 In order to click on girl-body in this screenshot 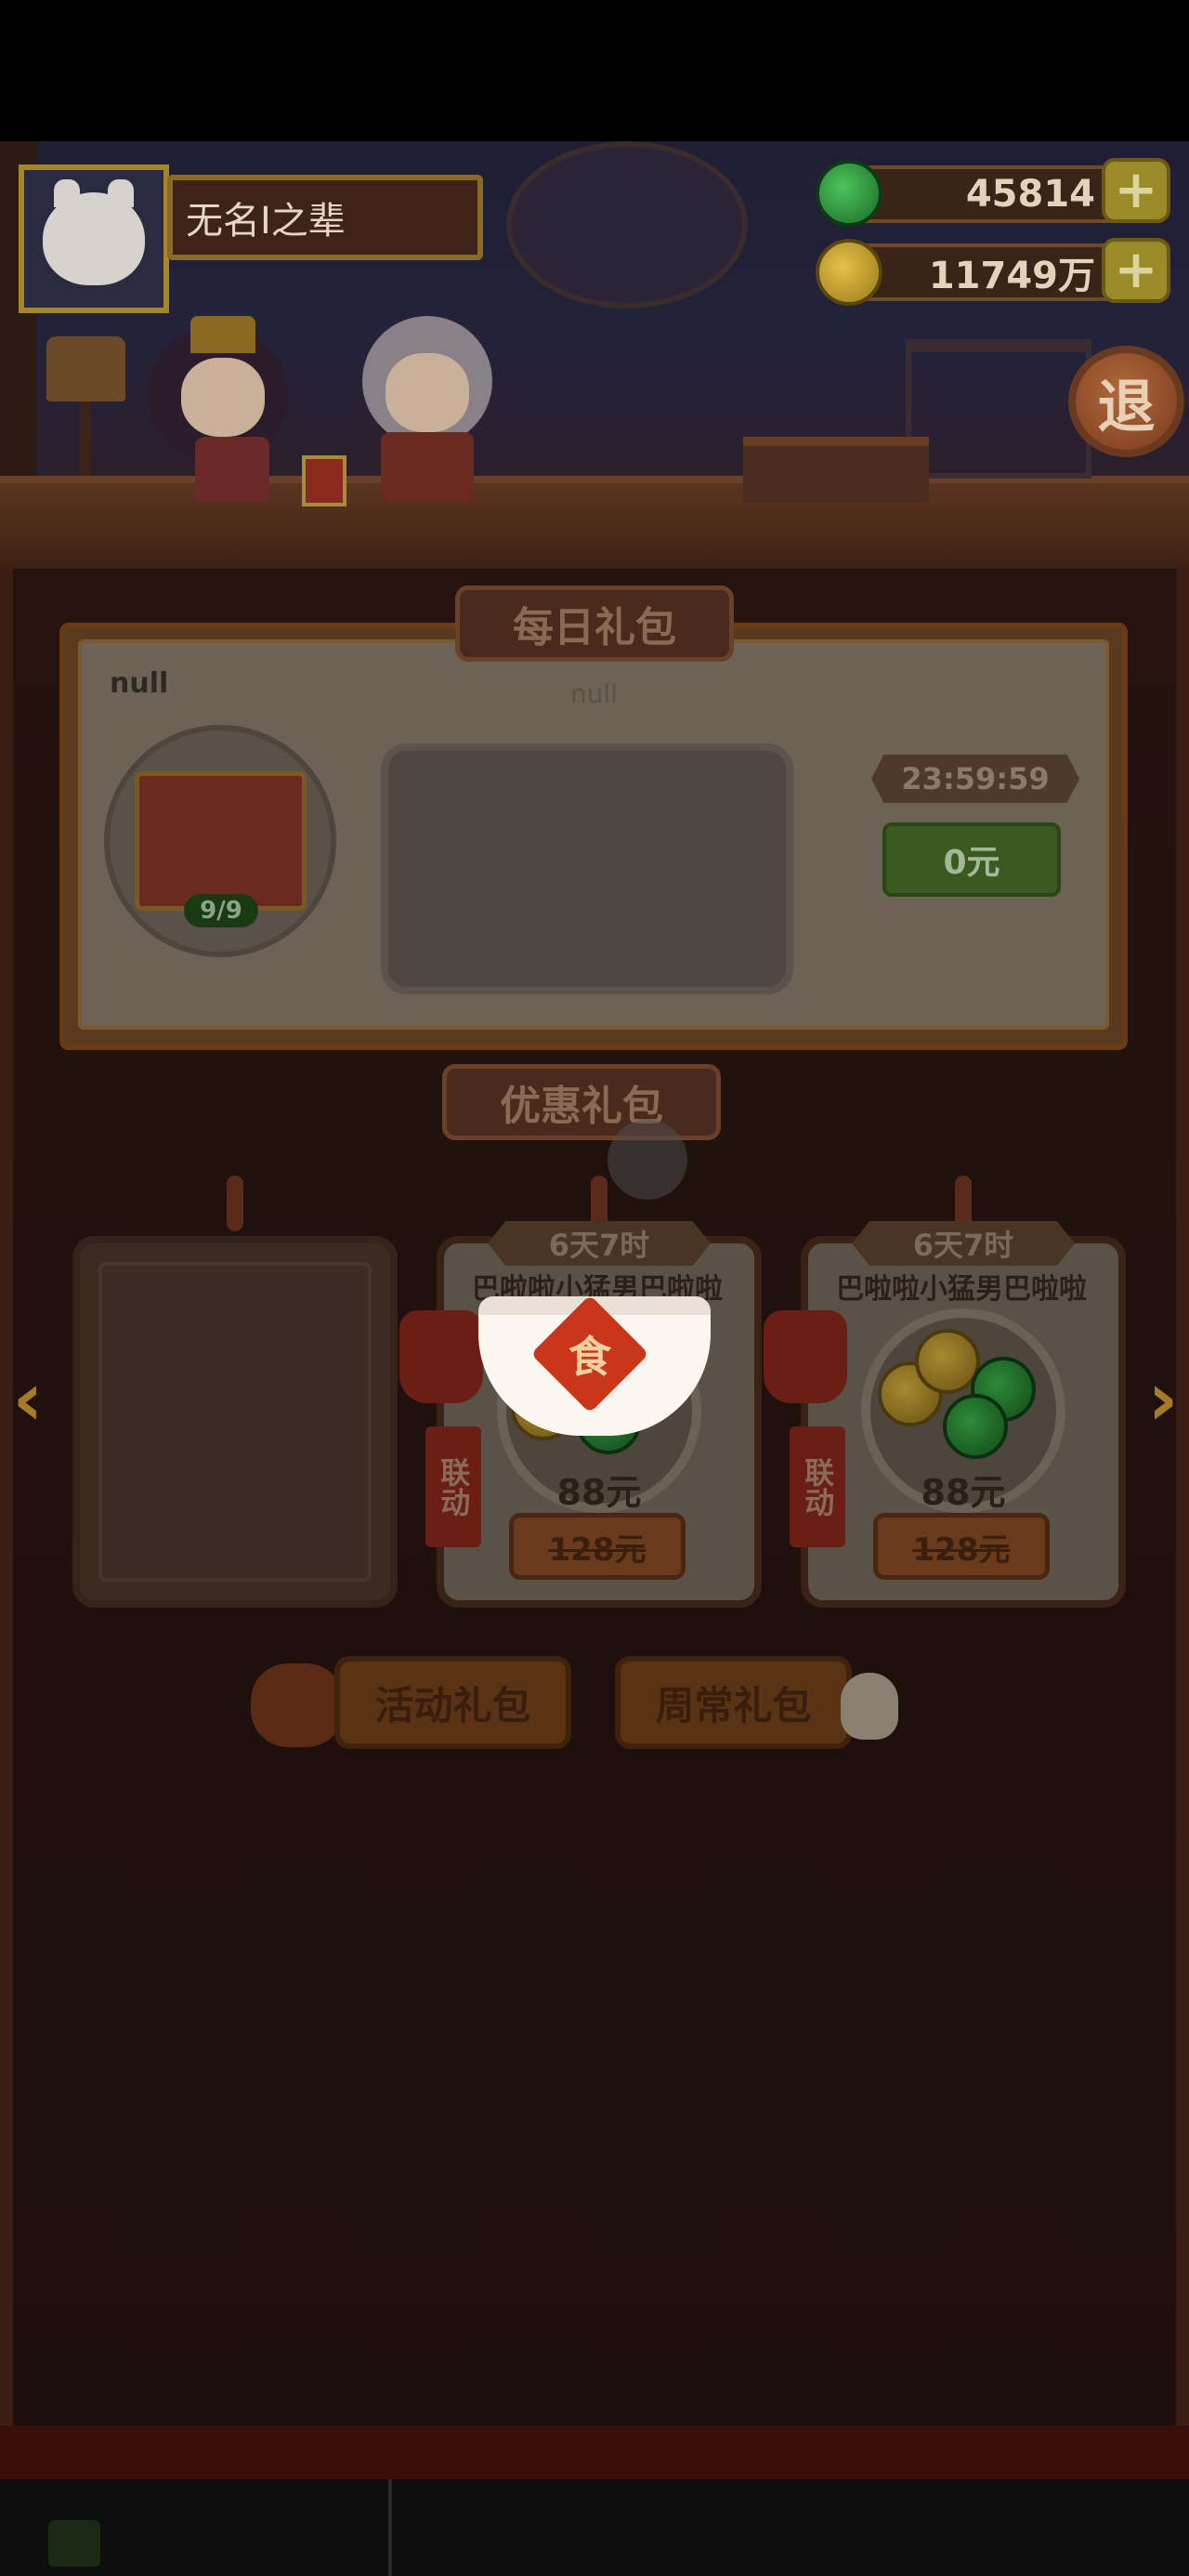, I will do `click(232, 469)`.